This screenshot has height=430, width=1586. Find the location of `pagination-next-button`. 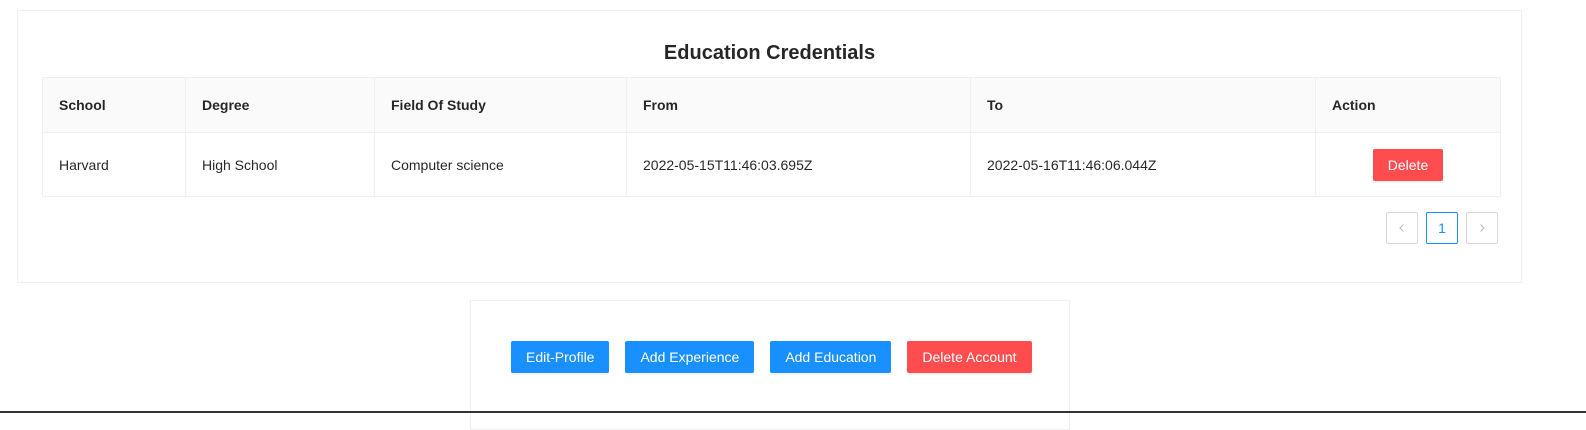

pagination-next-button is located at coordinates (1482, 228).